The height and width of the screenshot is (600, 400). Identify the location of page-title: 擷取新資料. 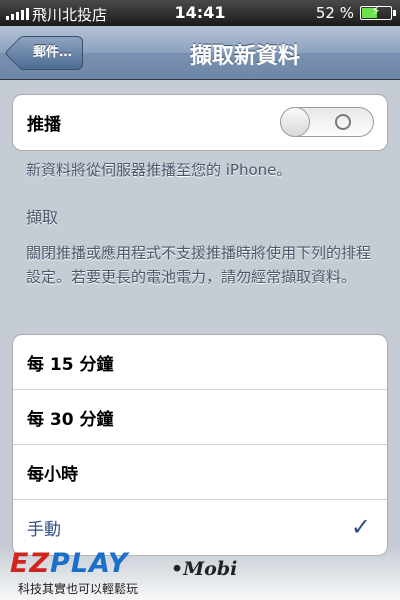
(244, 56).